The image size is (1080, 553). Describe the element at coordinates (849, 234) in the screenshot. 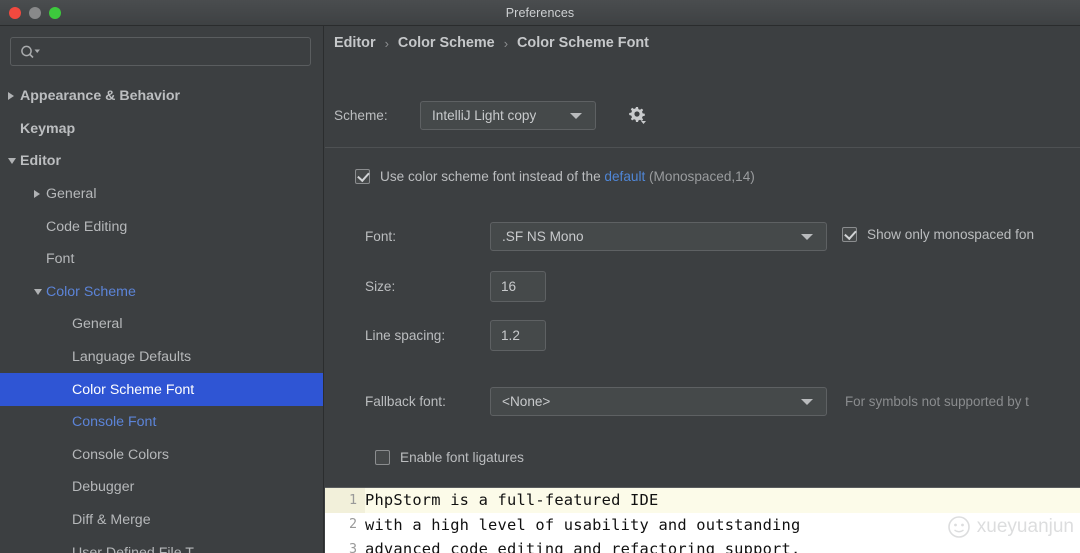

I see `show-only-monospaced-checkbox` at that location.